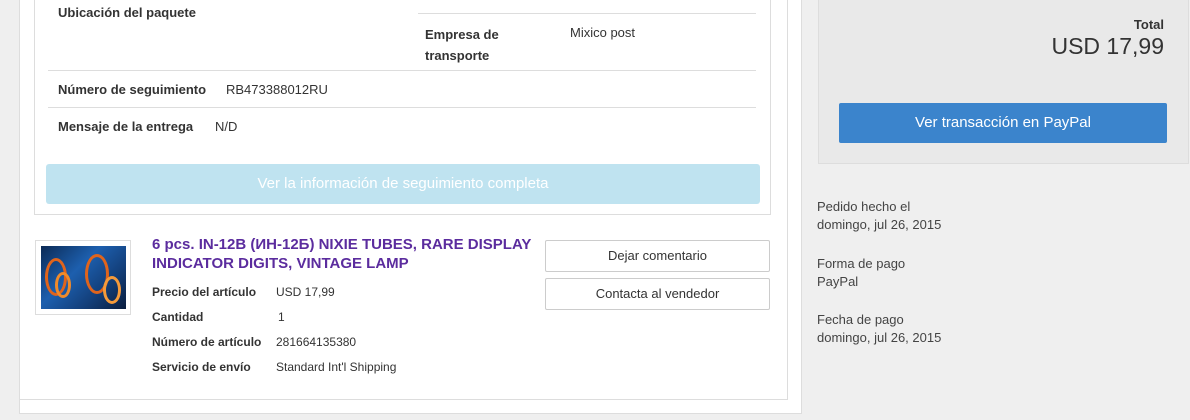 The width and height of the screenshot is (1190, 420). What do you see at coordinates (864, 206) in the screenshot?
I see `order-date-label: Pedido hecho el` at bounding box center [864, 206].